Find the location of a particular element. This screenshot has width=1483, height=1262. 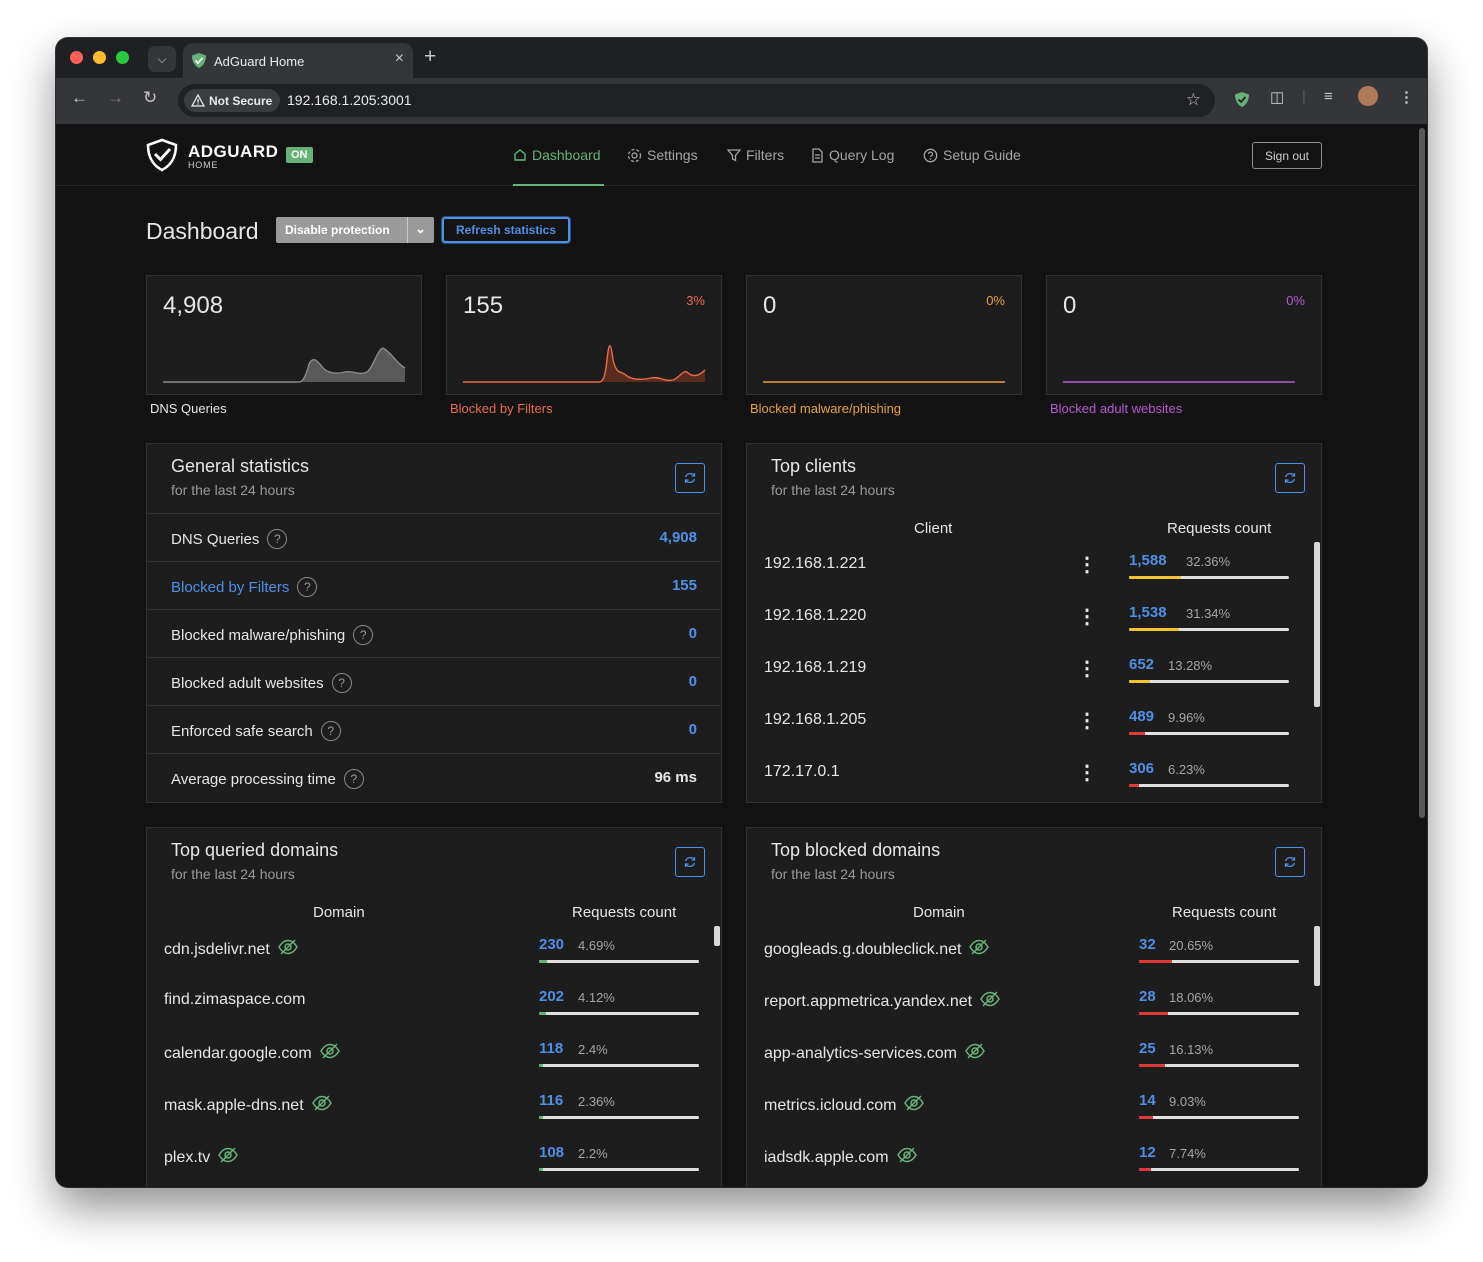

maximize-window-button is located at coordinates (122, 57).